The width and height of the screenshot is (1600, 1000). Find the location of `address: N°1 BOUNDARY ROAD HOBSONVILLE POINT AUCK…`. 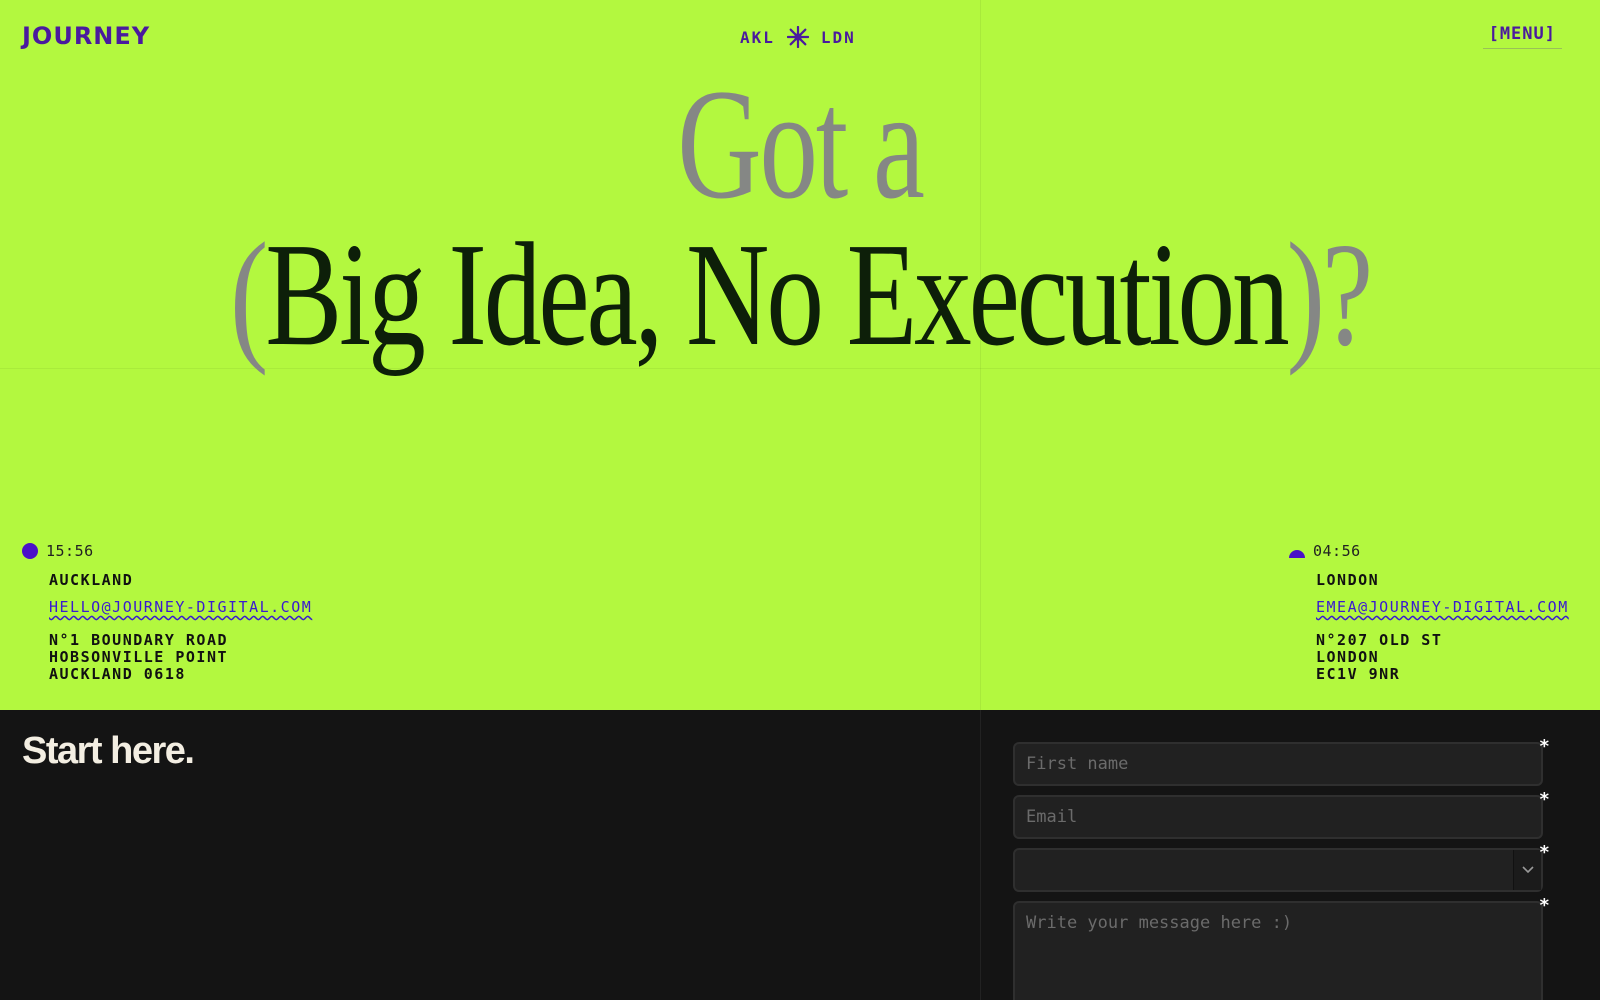

address: N°1 BOUNDARY ROAD HOBSONVILLE POINT AUCK… is located at coordinates (180, 657).